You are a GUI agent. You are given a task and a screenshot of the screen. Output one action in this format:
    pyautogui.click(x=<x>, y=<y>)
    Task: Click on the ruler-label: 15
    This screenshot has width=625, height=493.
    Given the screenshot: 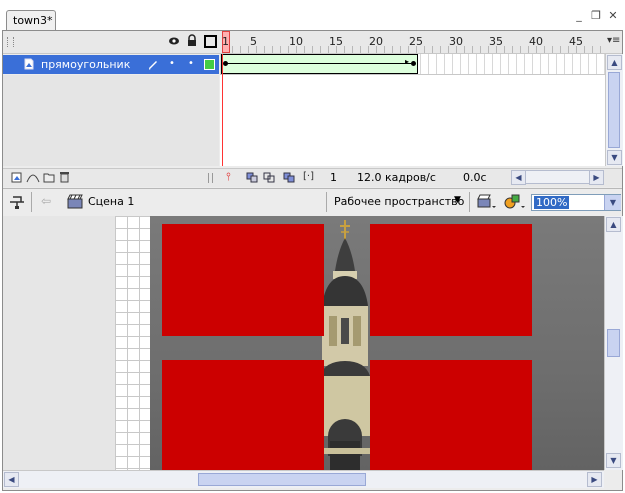 What is the action you would take?
    pyautogui.click(x=336, y=41)
    